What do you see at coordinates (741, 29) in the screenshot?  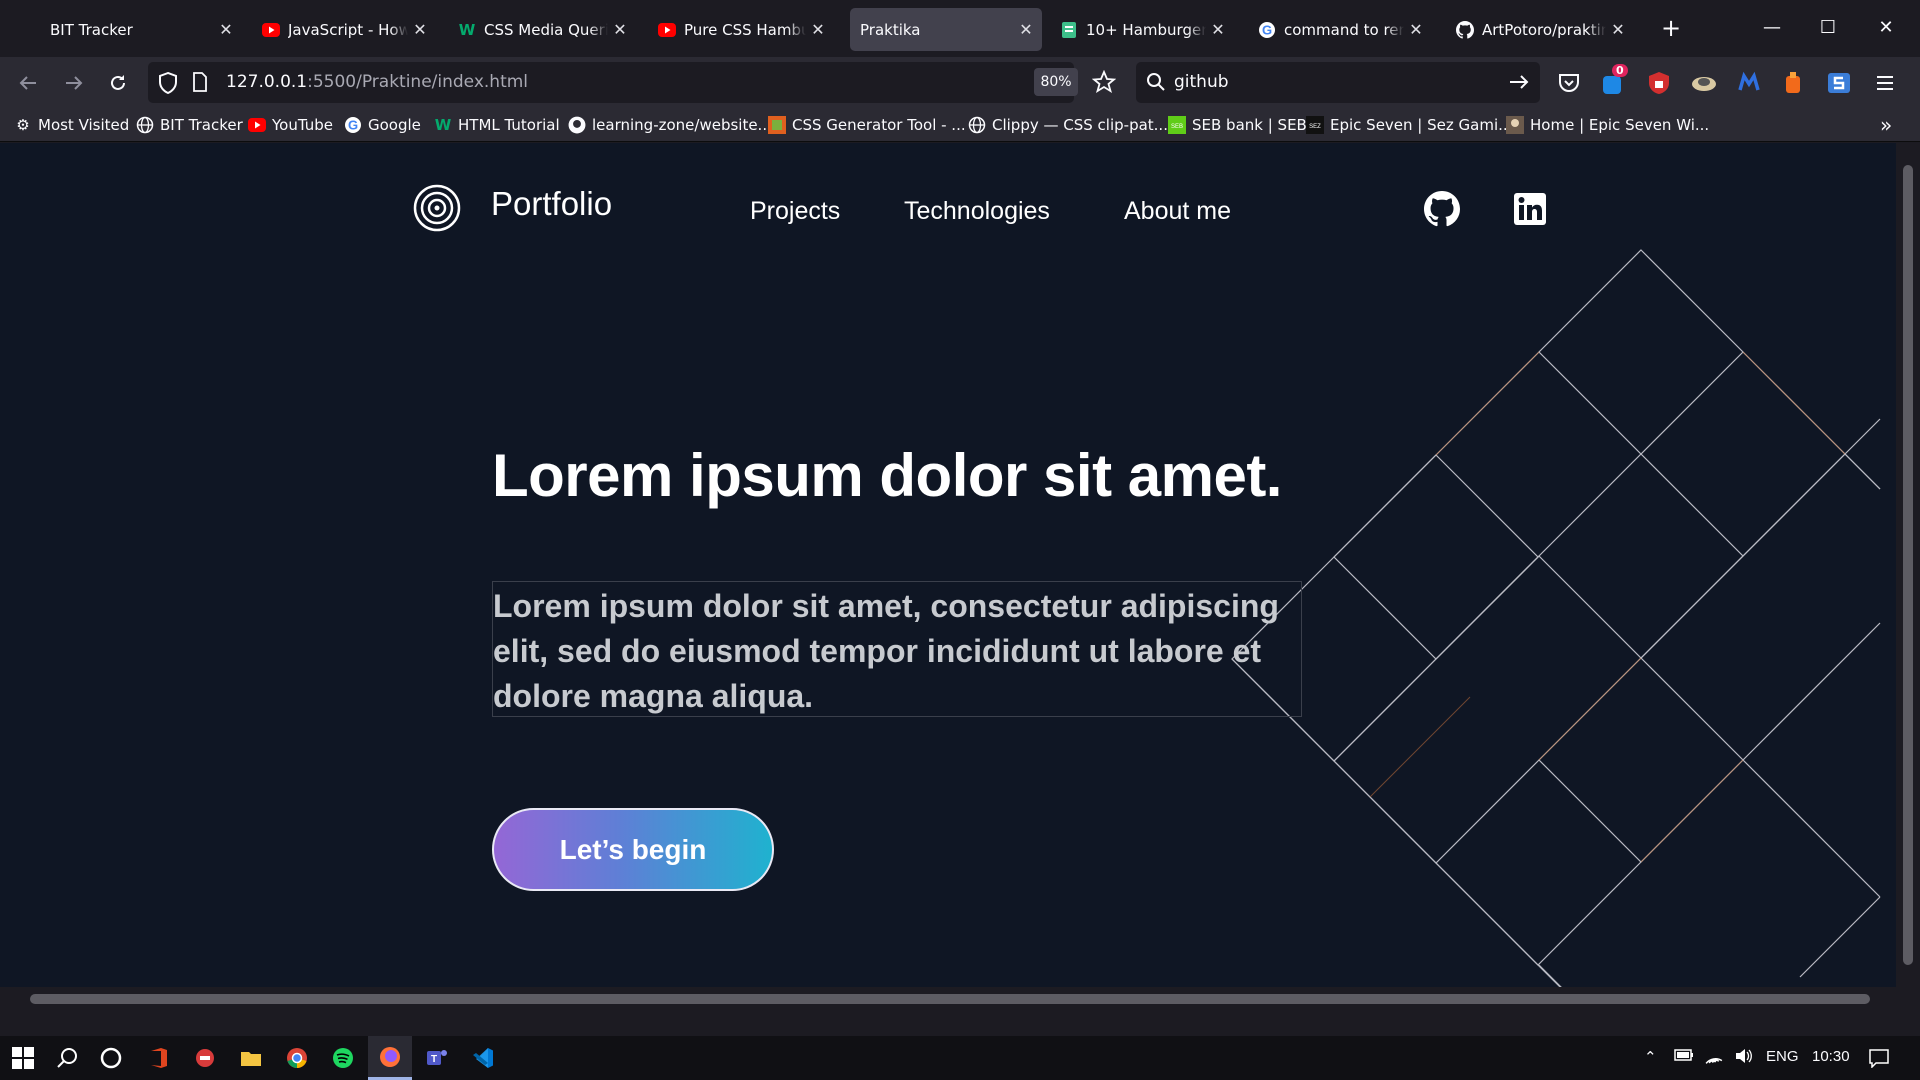 I see `tab-pure-css-hamburger: Pure CSS Hamburger ✕` at bounding box center [741, 29].